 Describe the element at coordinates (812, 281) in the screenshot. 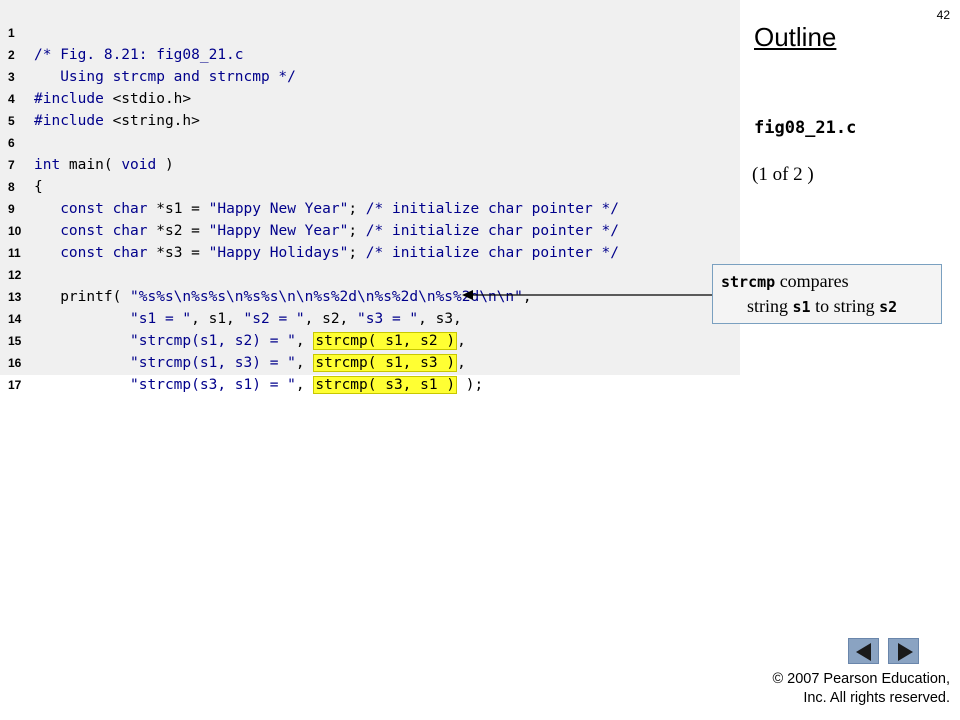

I see `callout-text: compares` at that location.